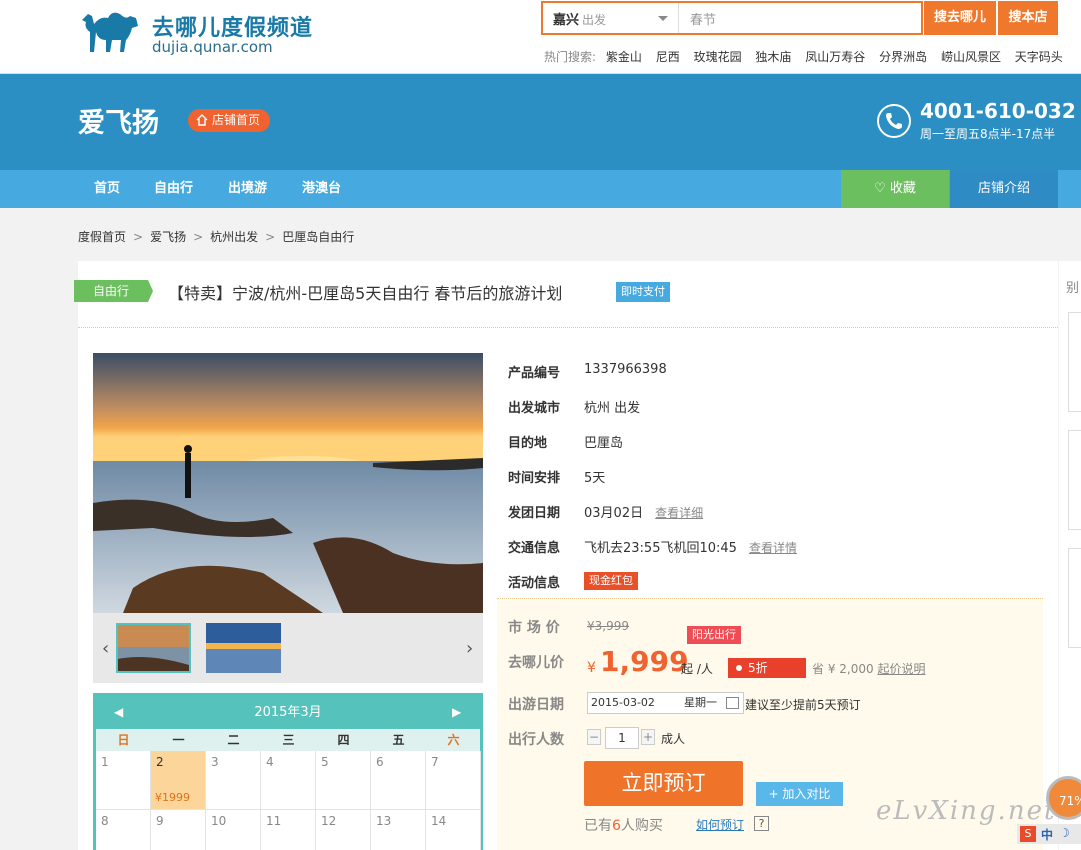 This screenshot has height=850, width=1081. I want to click on calendar-icon, so click(732, 703).